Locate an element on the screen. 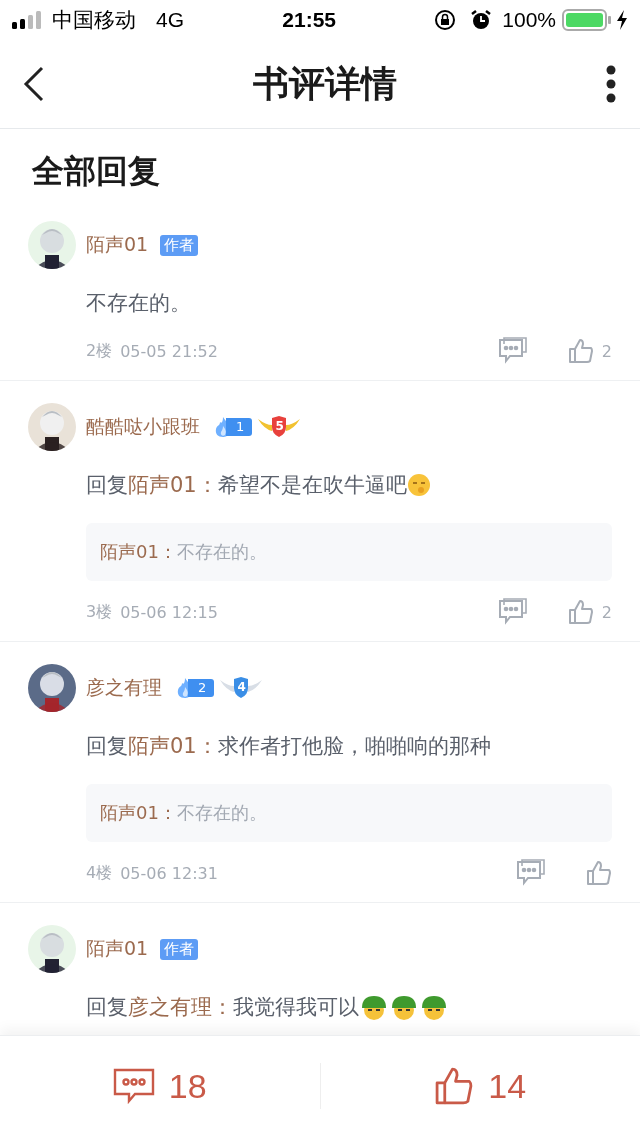  user-name: 酷酷哒小跟班 is located at coordinates (143, 427).